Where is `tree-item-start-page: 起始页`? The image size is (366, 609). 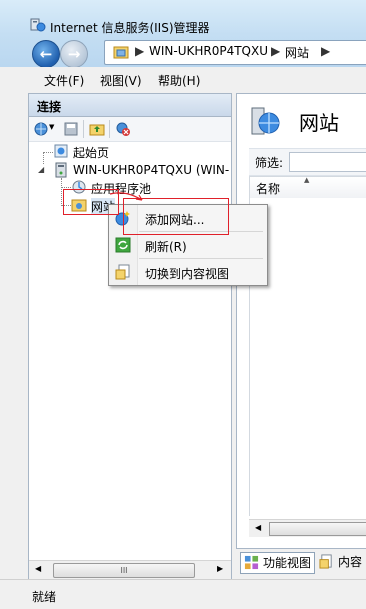
tree-item-start-page: 起始页 is located at coordinates (91, 152).